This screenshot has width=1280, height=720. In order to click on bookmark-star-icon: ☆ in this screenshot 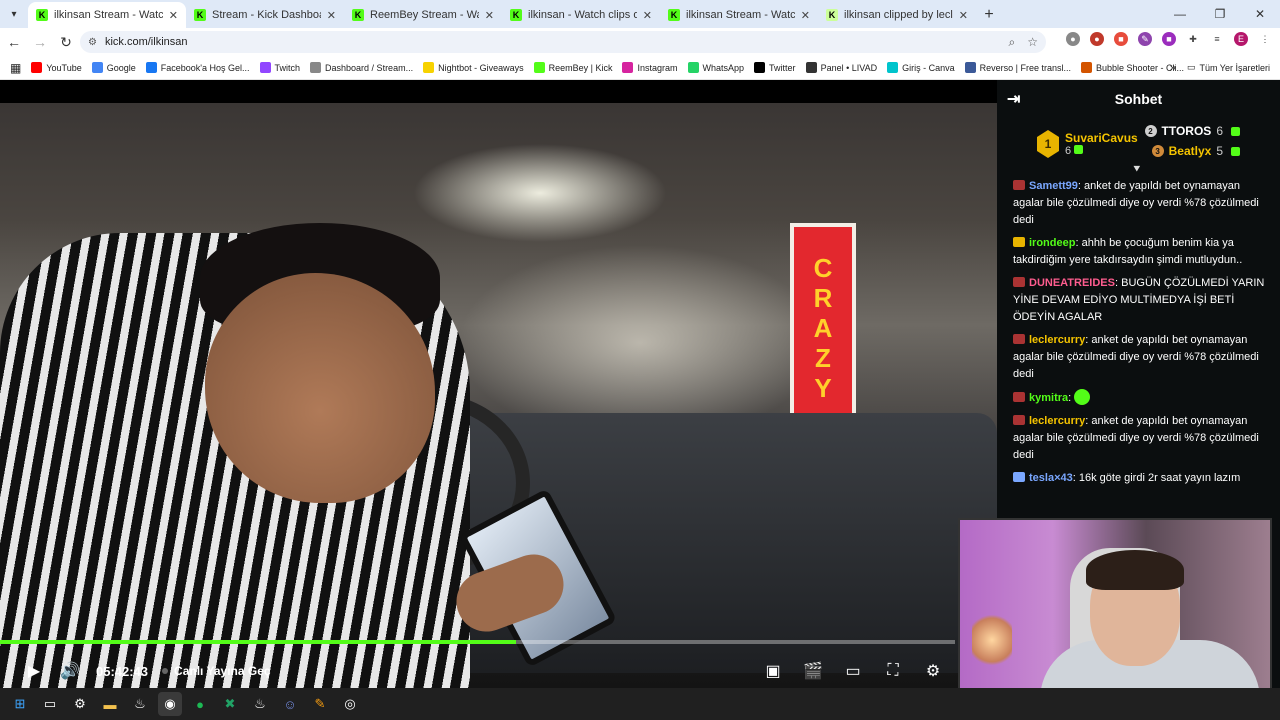, I will do `click(1032, 42)`.